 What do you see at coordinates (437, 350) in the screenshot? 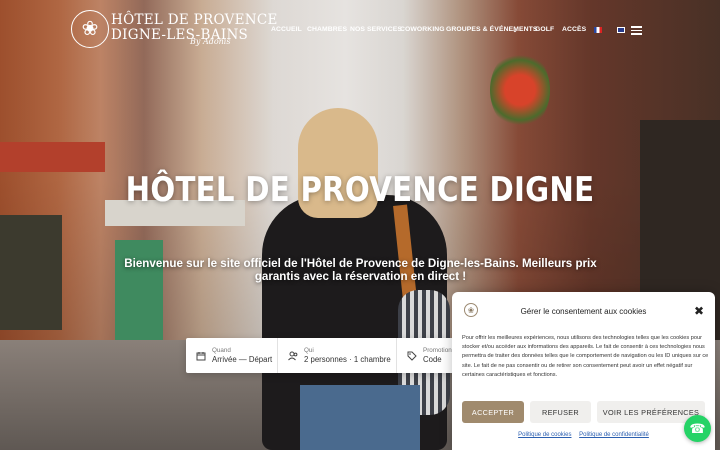
I see `promo-label: Promotion` at bounding box center [437, 350].